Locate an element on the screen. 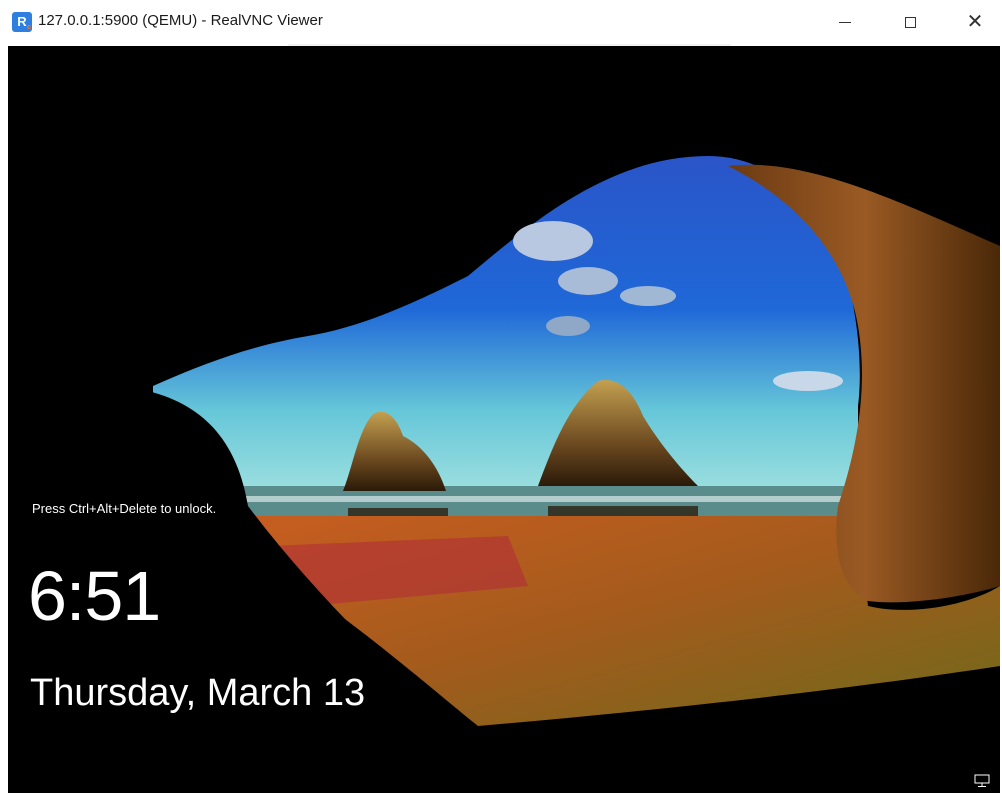  close-button: ✕ is located at coordinates (973, 22).